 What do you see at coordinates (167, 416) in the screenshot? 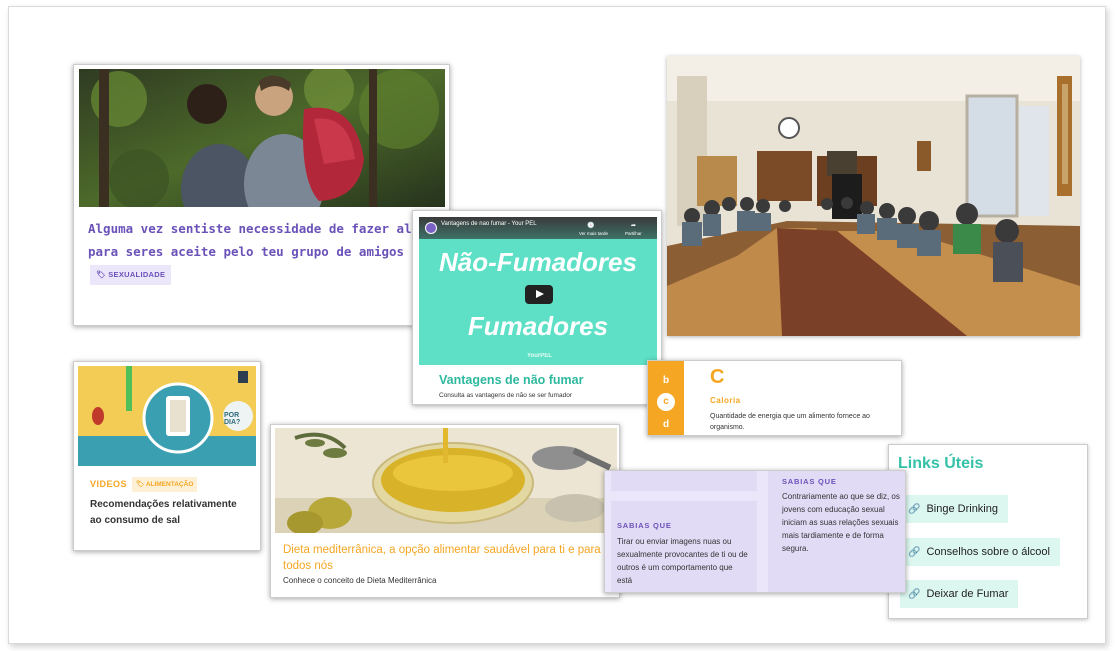
I see `salt-video-thumbnail: POR DIA?` at bounding box center [167, 416].